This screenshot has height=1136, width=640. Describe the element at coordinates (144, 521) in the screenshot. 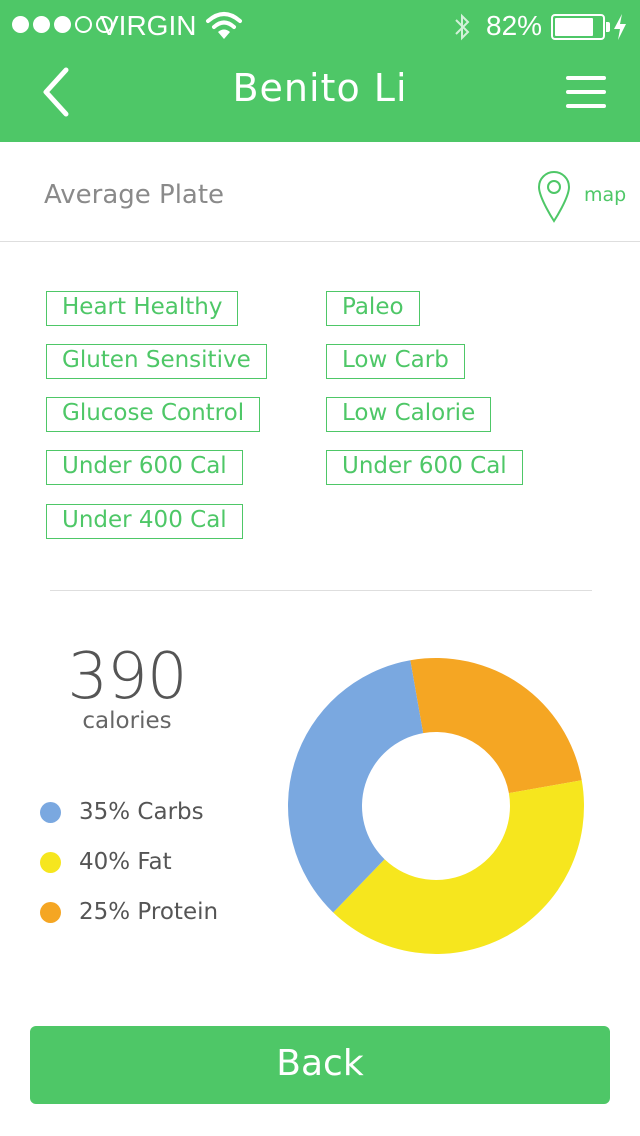

I see `tag-under-400-cal: Under 400 Cal` at that location.